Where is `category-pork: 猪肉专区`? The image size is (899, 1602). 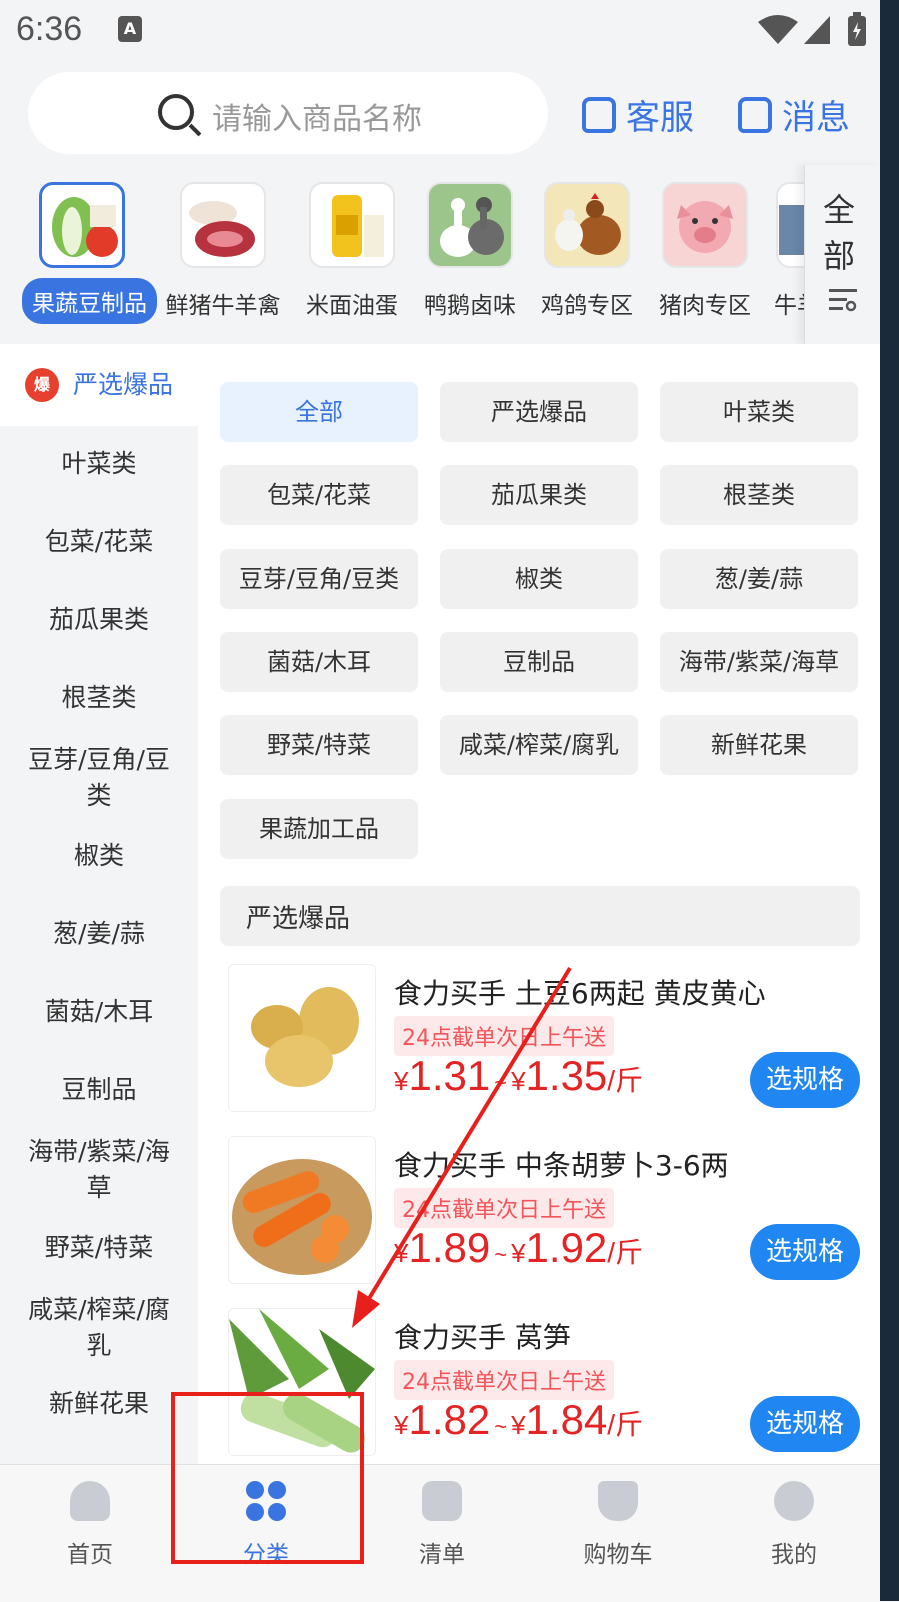
category-pork: 猪肉专区 is located at coordinates (705, 251).